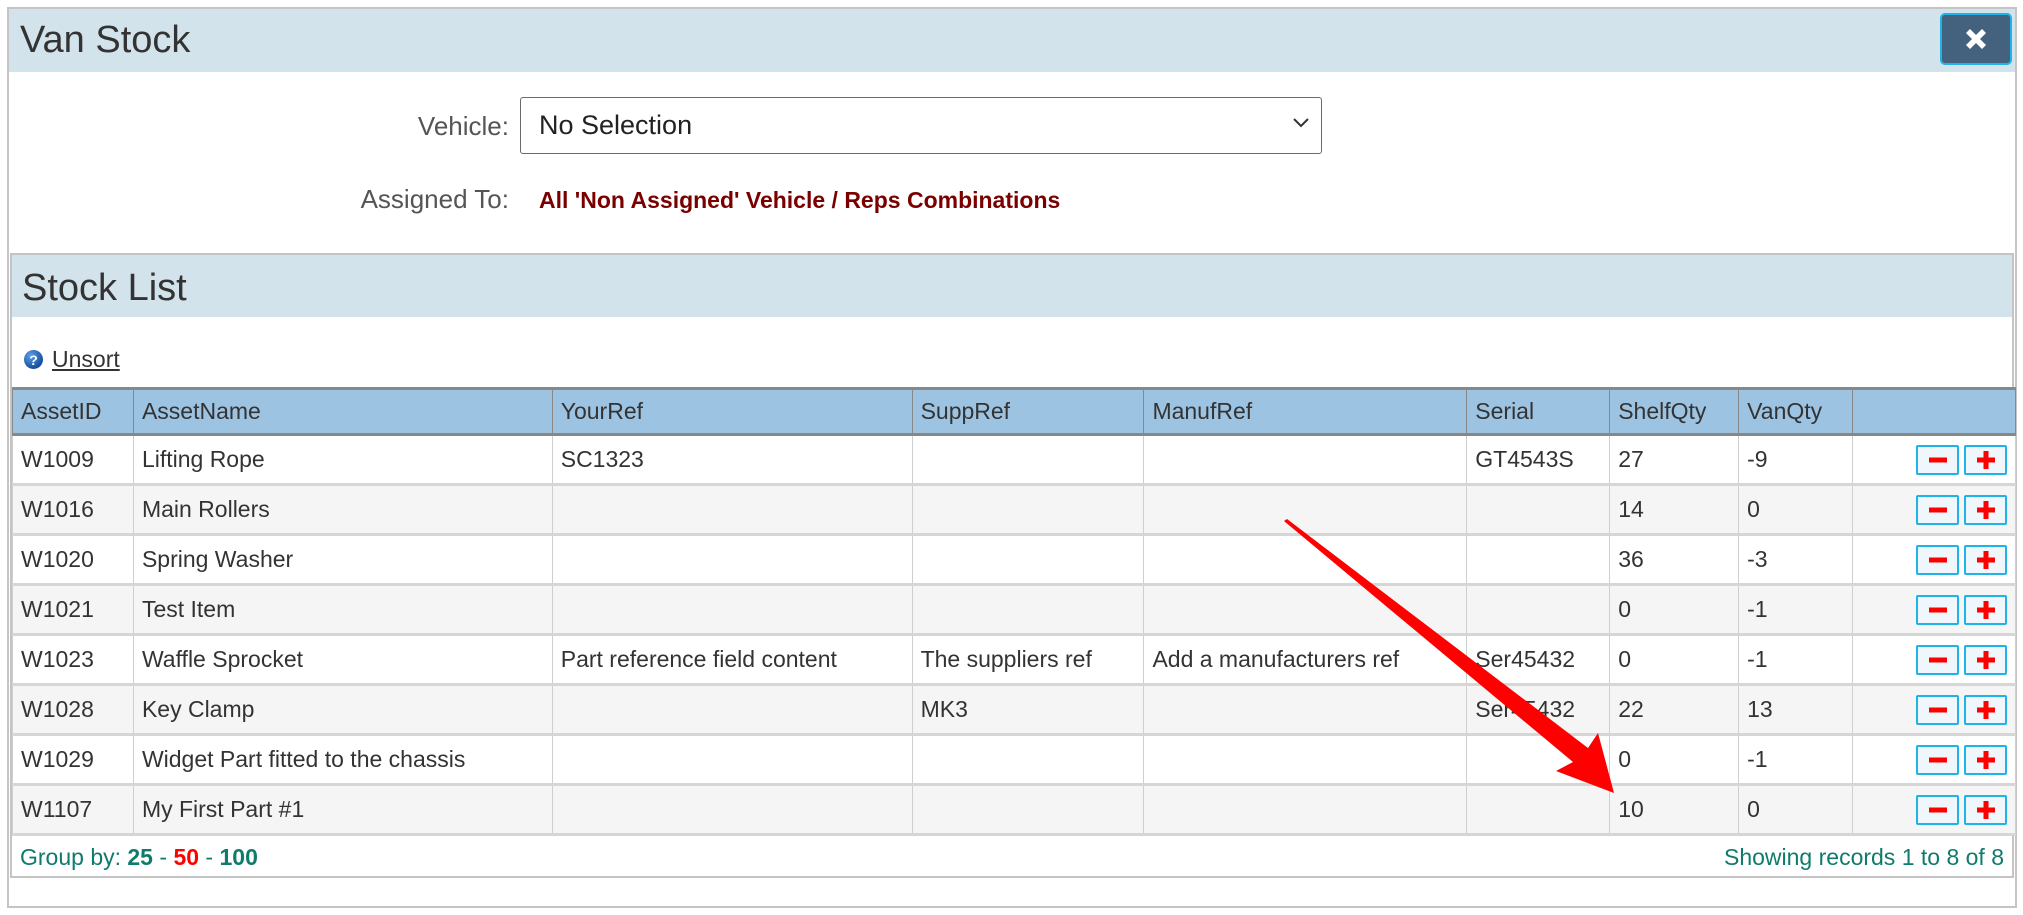  I want to click on cell-asset-name: Test Item, so click(342, 610).